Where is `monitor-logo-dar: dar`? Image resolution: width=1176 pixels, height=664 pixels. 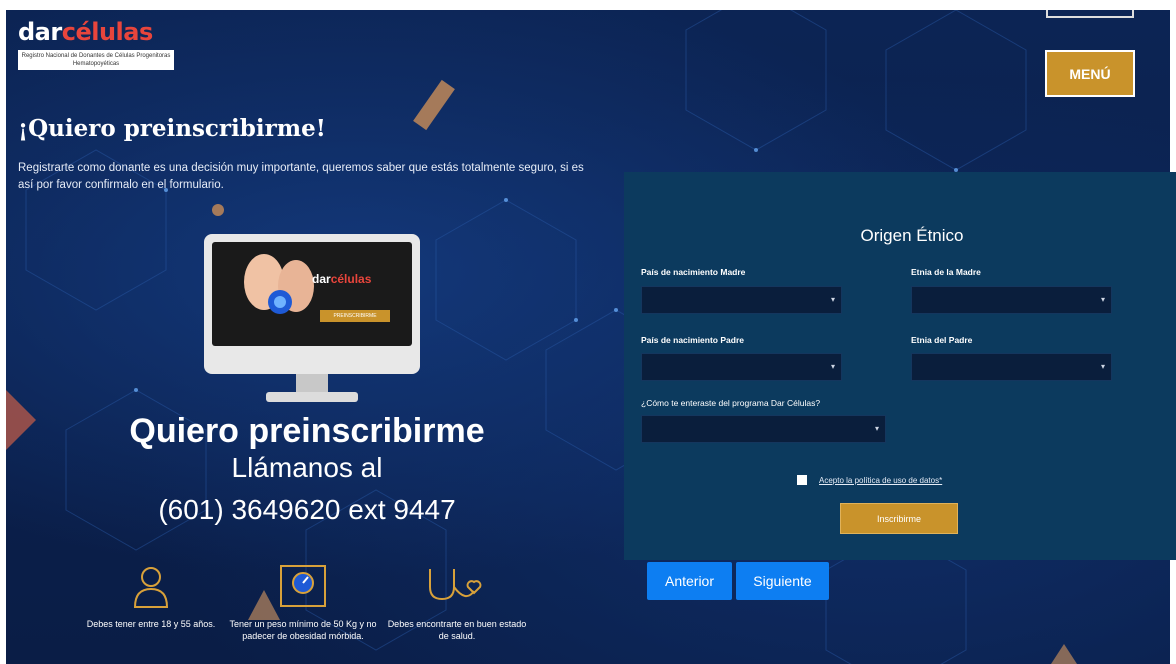
monitor-logo-dar: dar is located at coordinates (321, 279).